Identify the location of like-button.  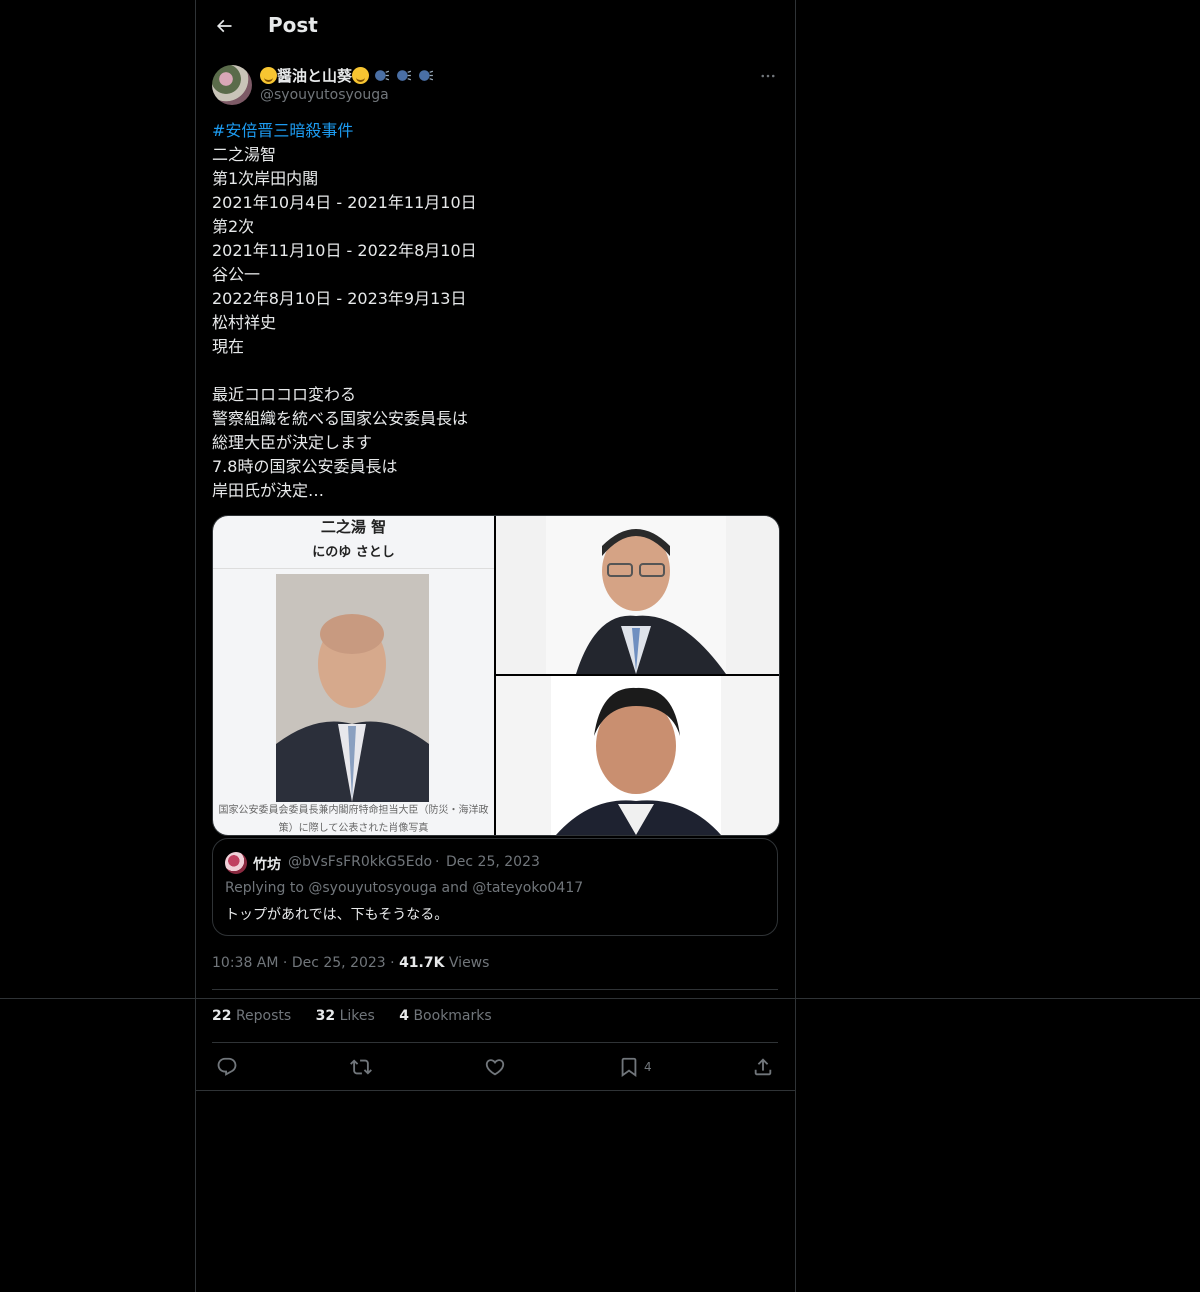
(495, 1068).